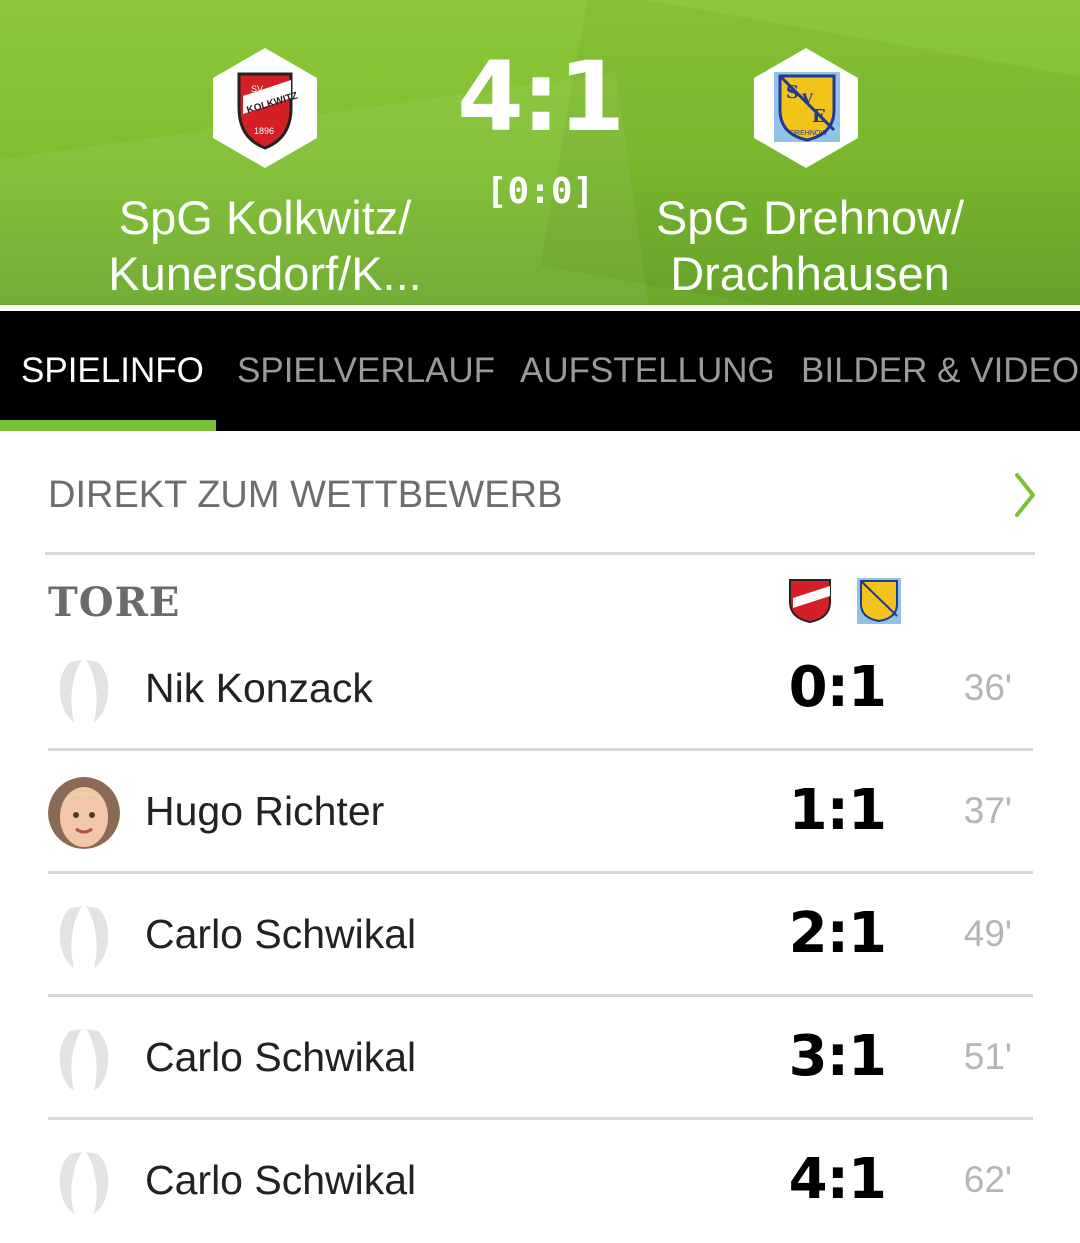 This screenshot has width=1080, height=1243. What do you see at coordinates (540, 812) in the screenshot?
I see `goal-row: Hugo Richter 1:1 37'` at bounding box center [540, 812].